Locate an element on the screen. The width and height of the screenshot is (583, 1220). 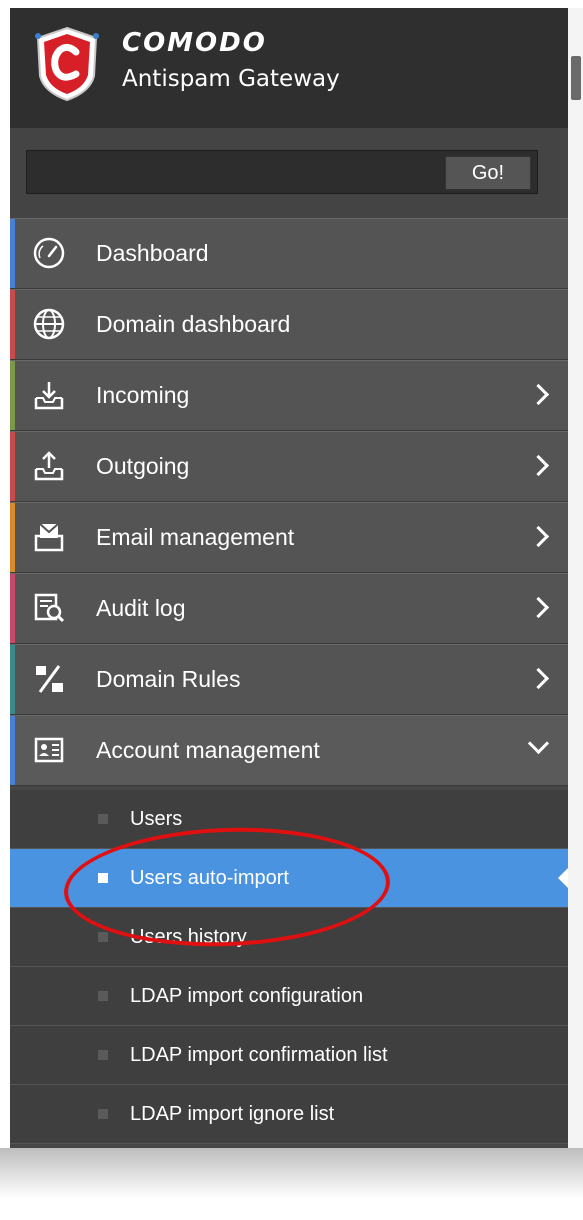
submenu-item-users-history: Users history is located at coordinates (289, 937).